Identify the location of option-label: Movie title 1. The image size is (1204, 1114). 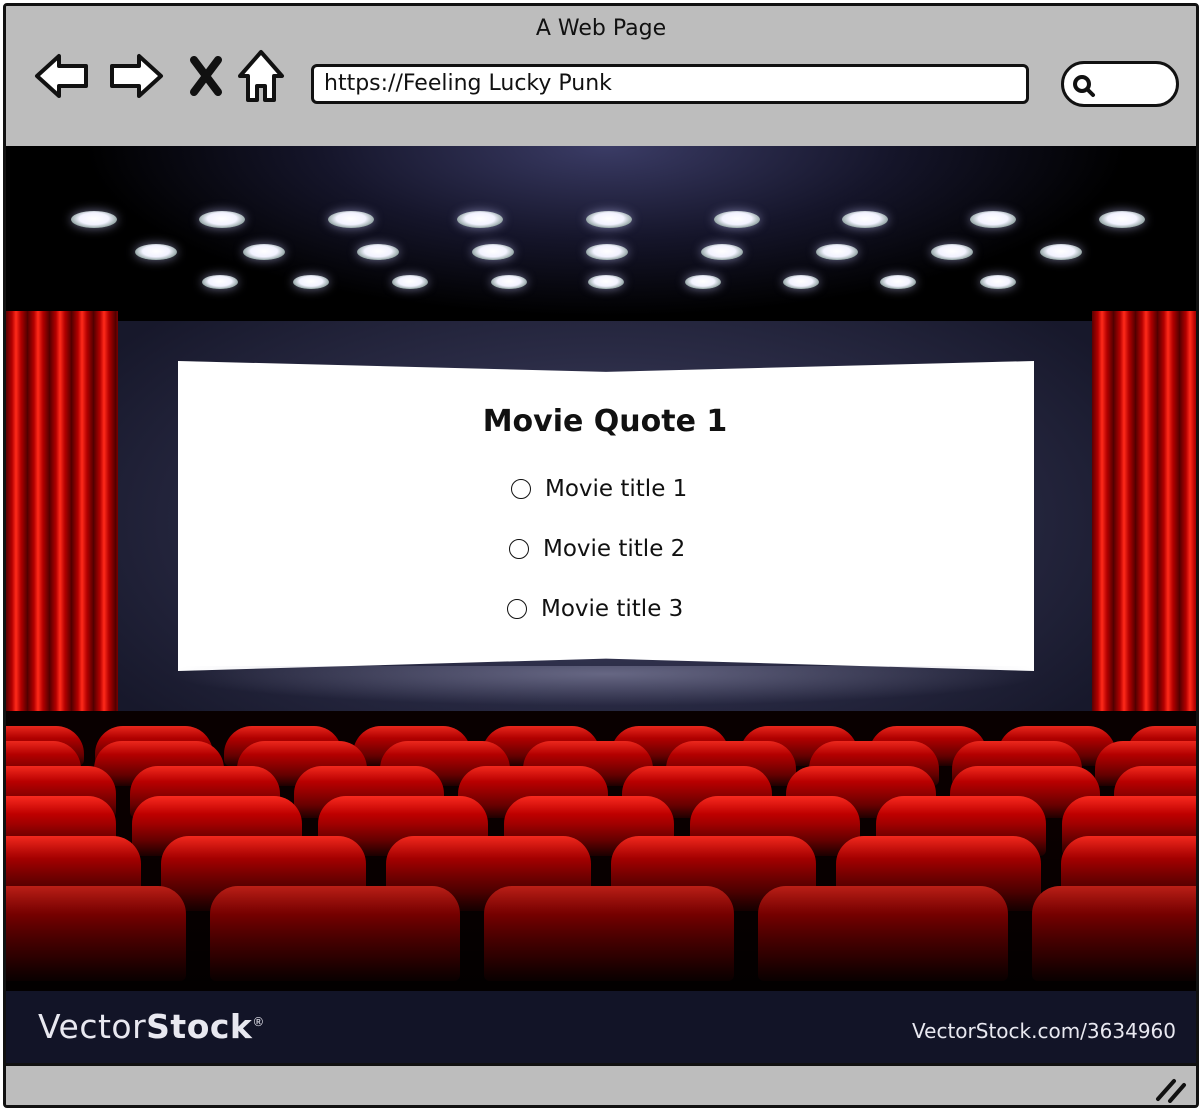
(616, 489).